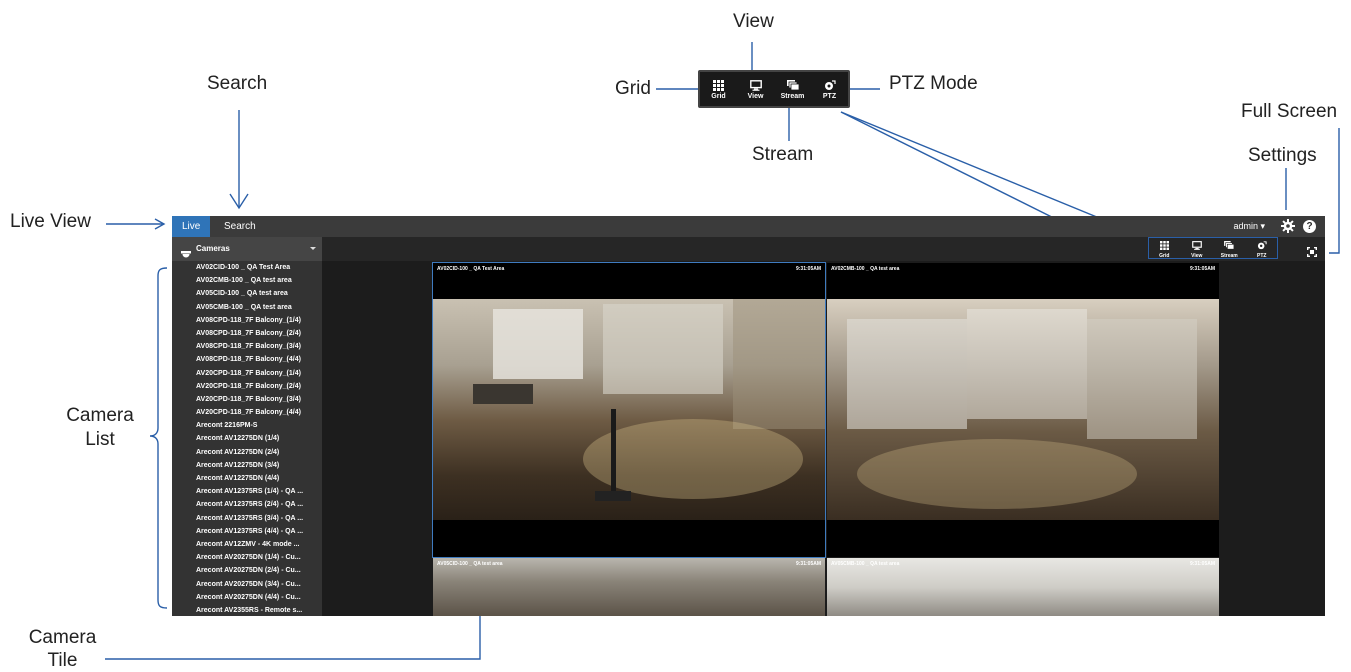  I want to click on camera-list-item: AV20CPD-118_7F Balcony_(1/4), so click(247, 373).